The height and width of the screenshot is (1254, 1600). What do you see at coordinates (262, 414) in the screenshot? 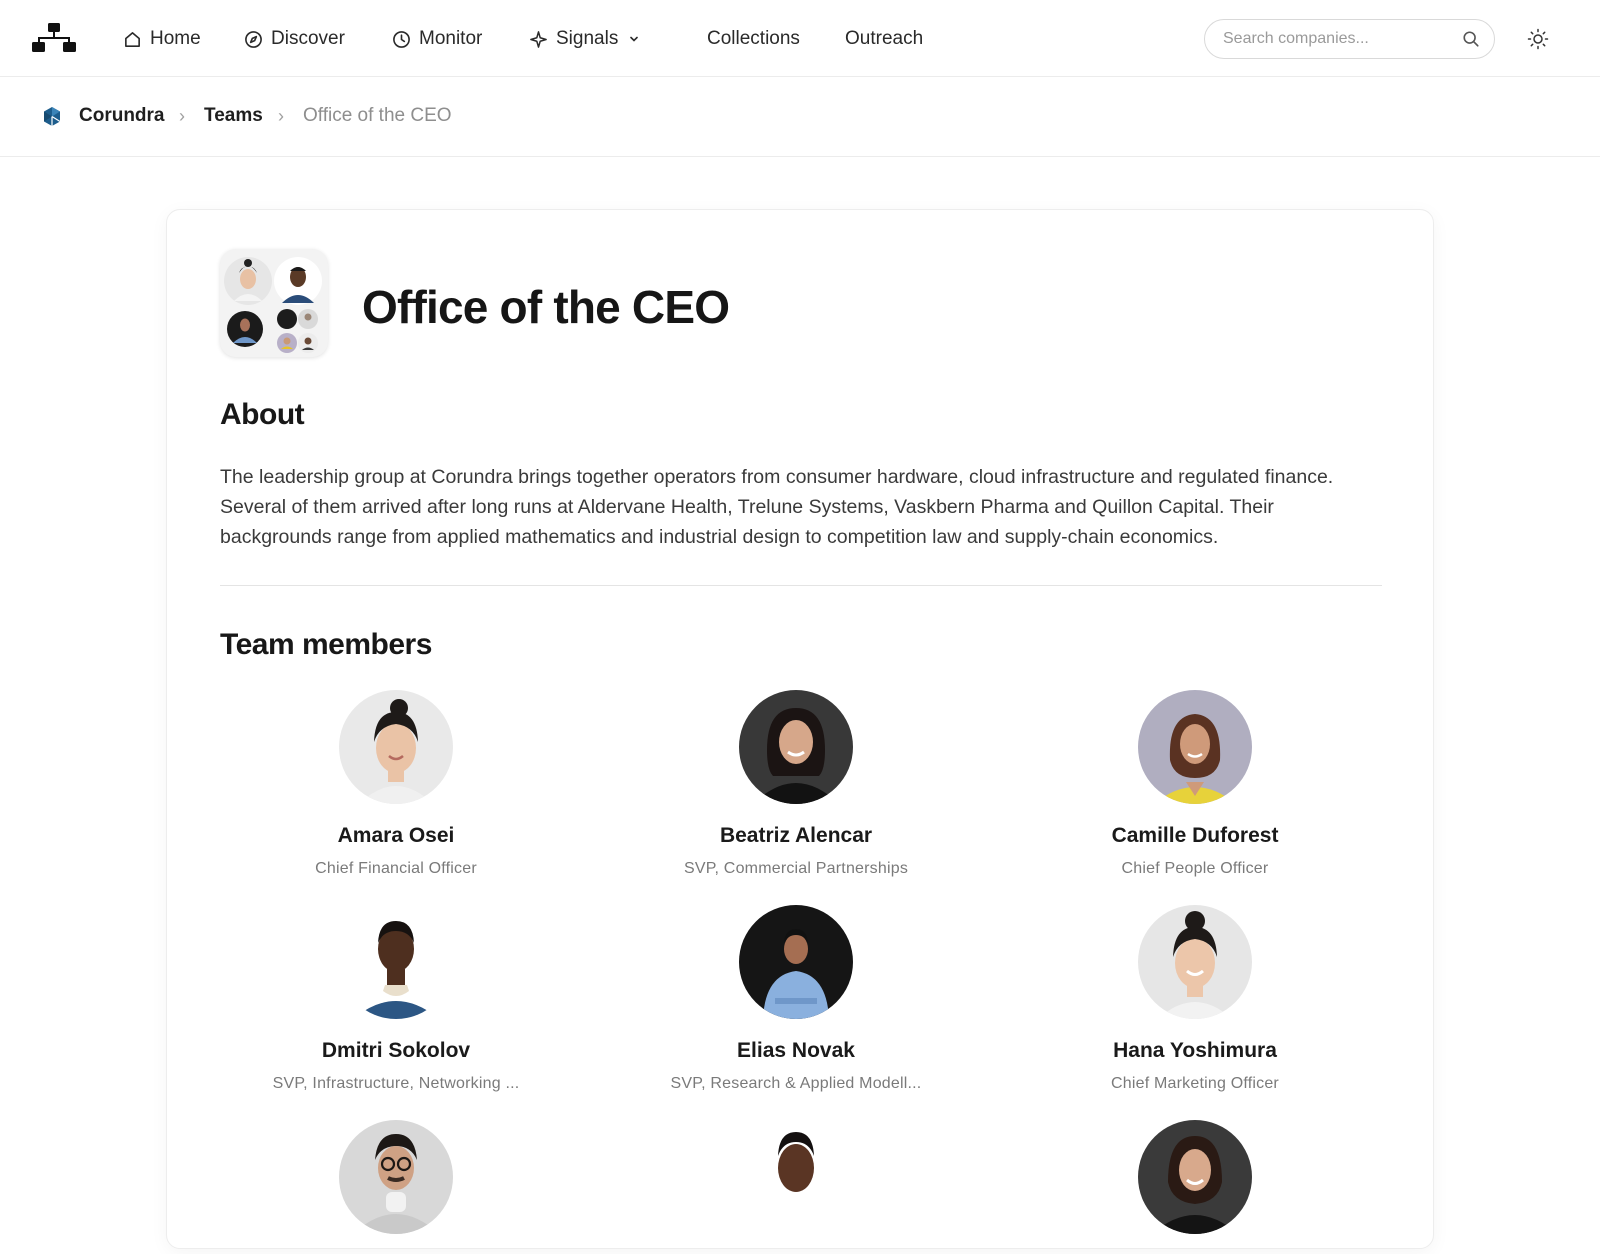
I see `about-heading: About` at bounding box center [262, 414].